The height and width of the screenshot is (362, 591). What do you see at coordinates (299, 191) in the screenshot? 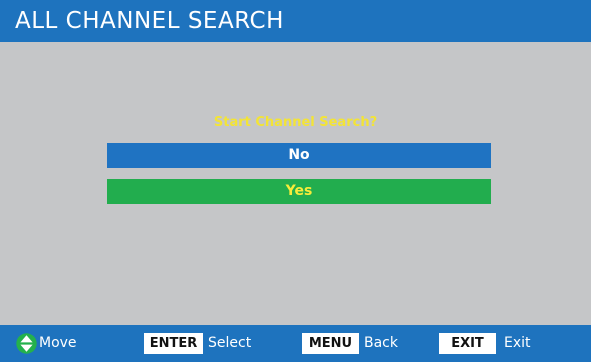
I see `option-yes-button: Yes` at bounding box center [299, 191].